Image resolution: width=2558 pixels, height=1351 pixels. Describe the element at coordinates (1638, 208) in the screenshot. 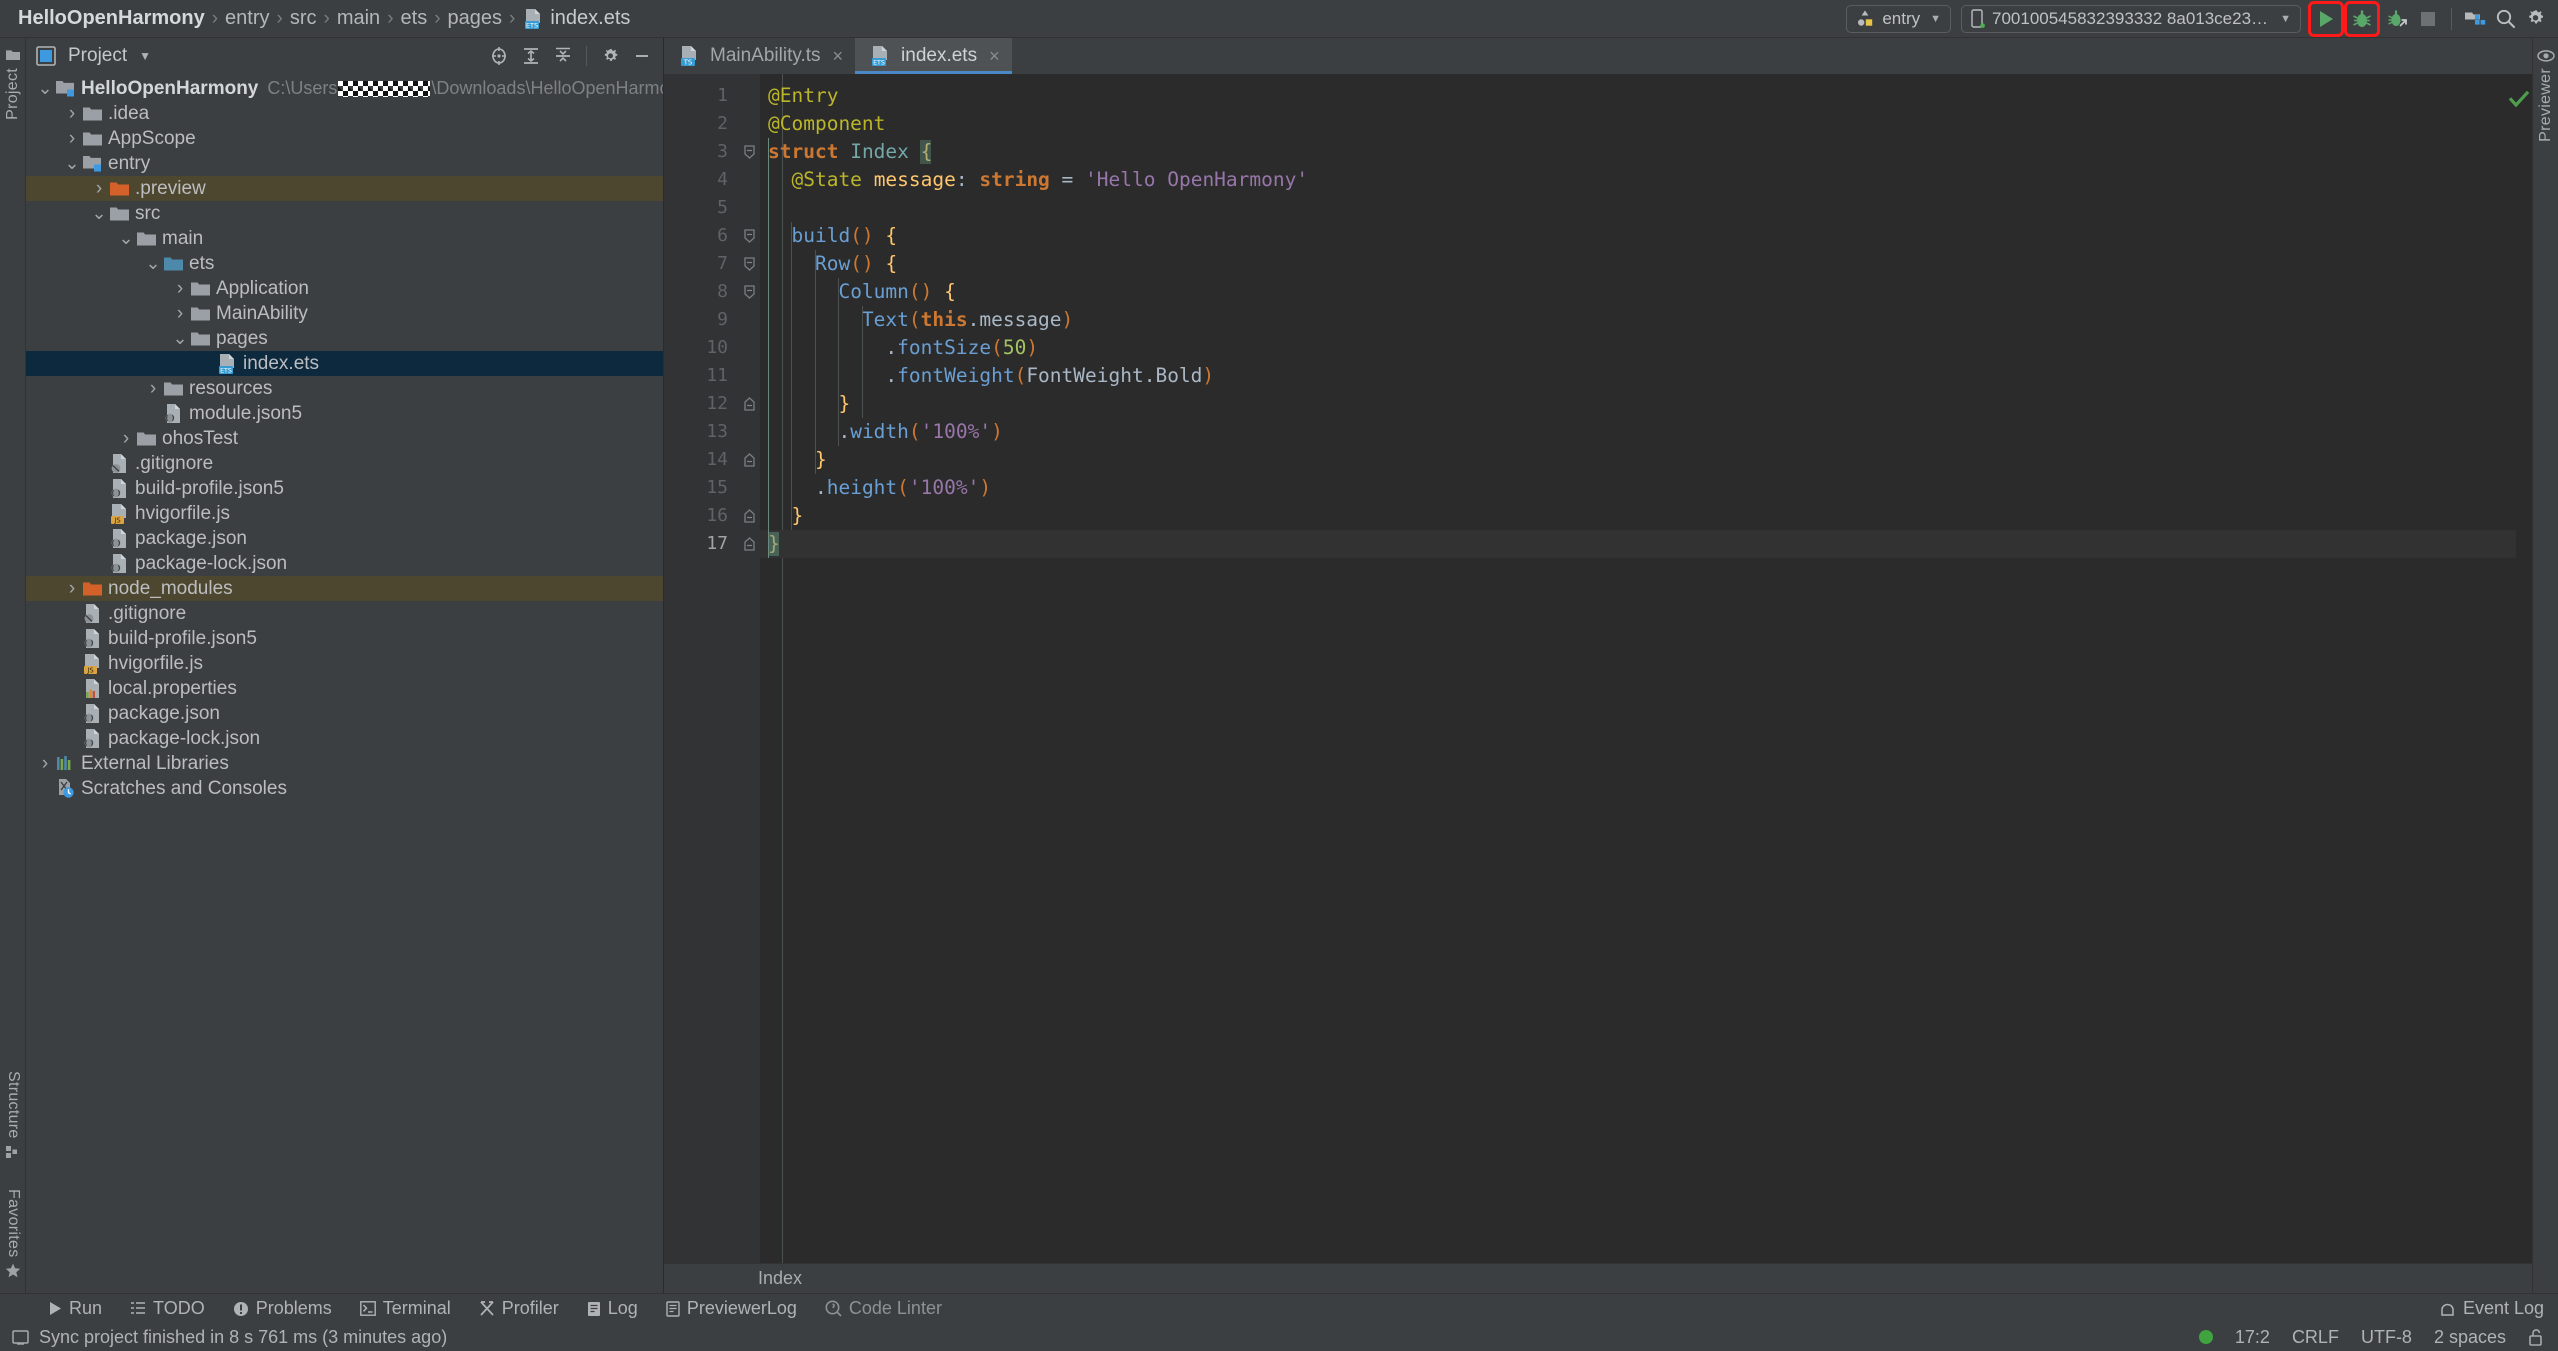

I see `code-line` at that location.